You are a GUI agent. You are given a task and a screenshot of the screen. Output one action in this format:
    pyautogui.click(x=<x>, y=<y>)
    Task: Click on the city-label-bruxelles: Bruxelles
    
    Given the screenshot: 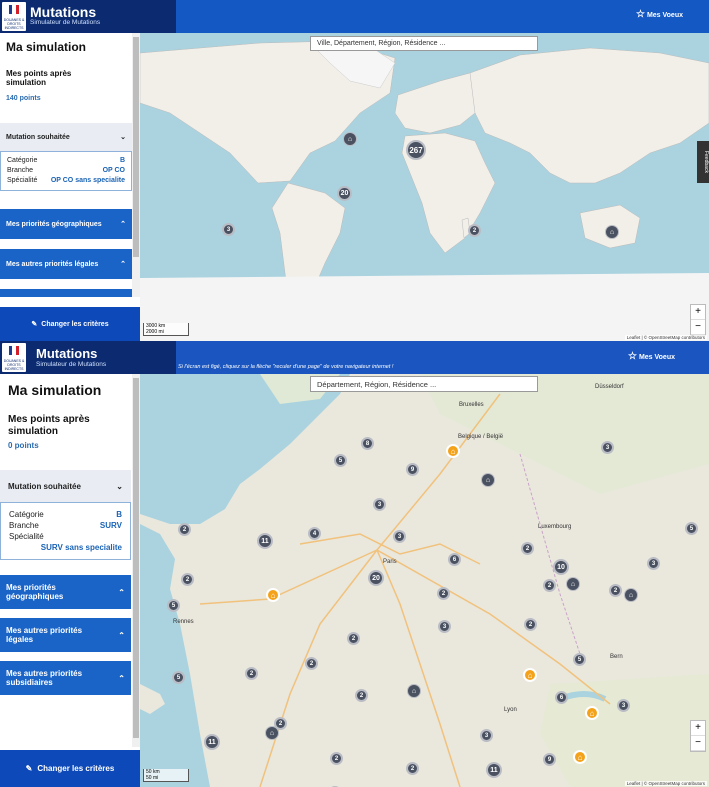 What is the action you would take?
    pyautogui.click(x=471, y=405)
    